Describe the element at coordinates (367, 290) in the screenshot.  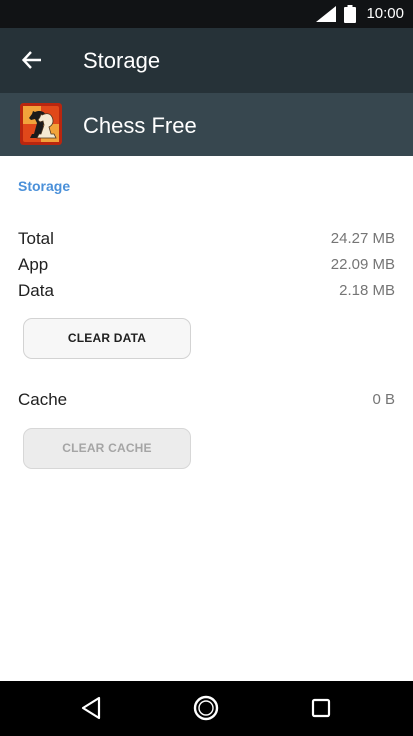
I see `row-value: 2.18 MB` at that location.